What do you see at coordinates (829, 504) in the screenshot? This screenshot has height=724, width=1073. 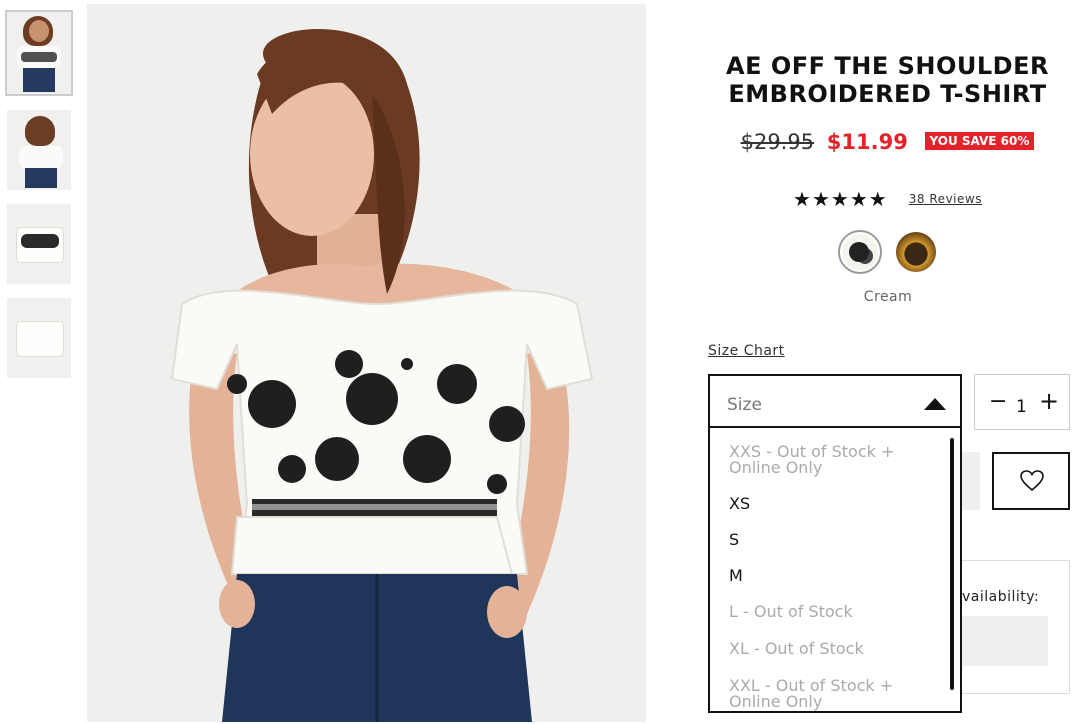 I see `size-option-xs: XS` at bounding box center [829, 504].